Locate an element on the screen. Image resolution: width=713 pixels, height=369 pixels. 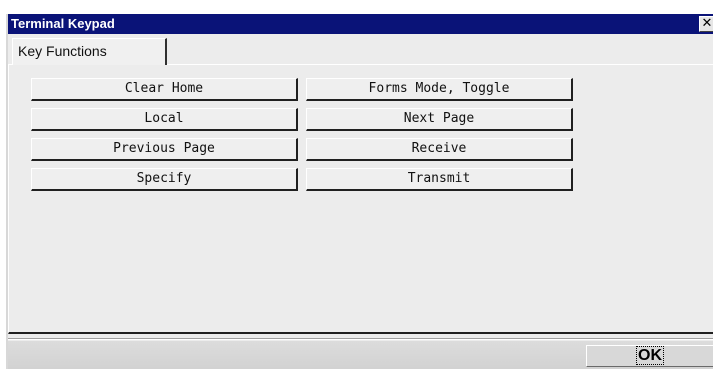
local-button: Local is located at coordinates (164, 119).